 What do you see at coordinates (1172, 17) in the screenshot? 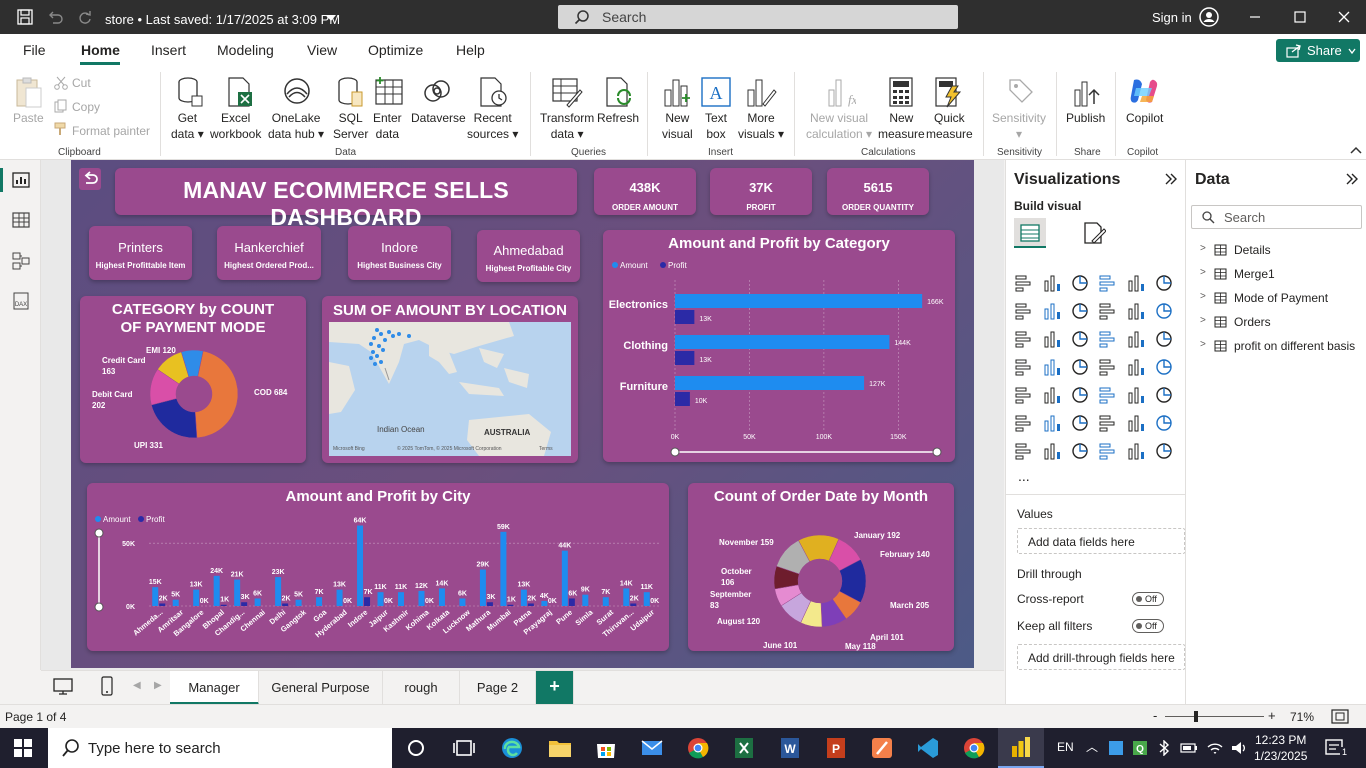
I see `sign-in-link: Sign in` at bounding box center [1172, 17].